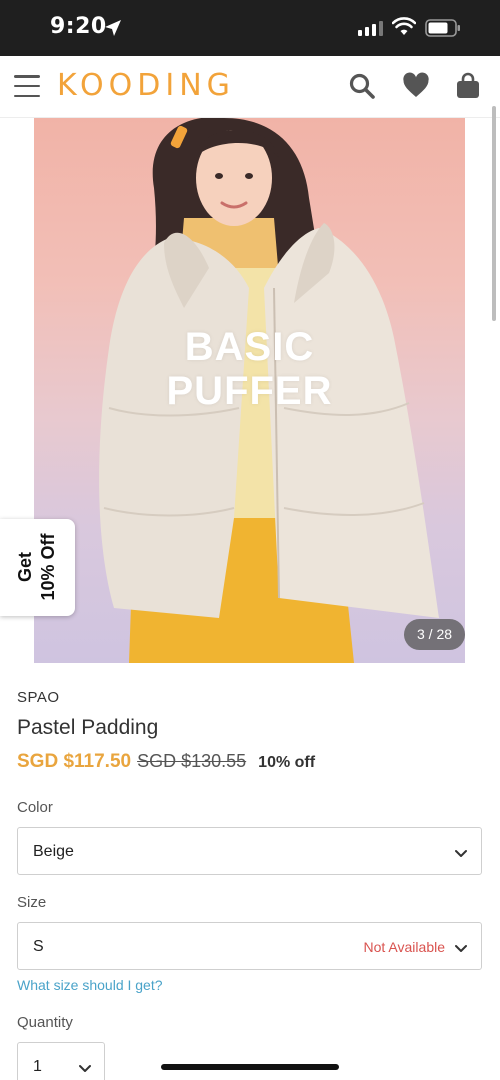 This screenshot has width=500, height=1080. I want to click on home-indicator, so click(250, 1067).